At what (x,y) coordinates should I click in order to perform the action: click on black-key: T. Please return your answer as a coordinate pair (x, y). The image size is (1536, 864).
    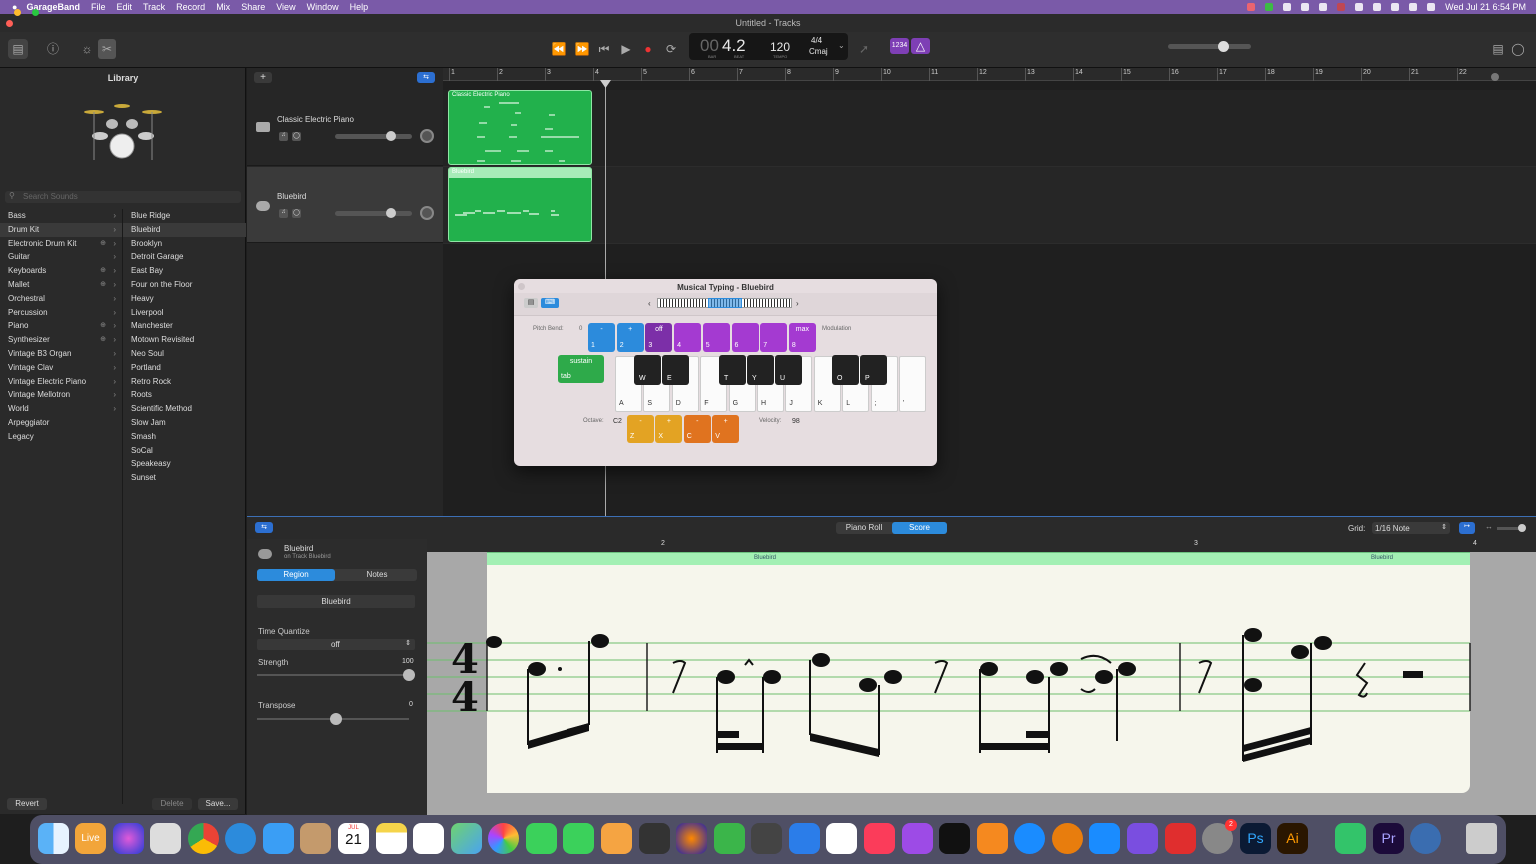
    Looking at the image, I should click on (732, 370).